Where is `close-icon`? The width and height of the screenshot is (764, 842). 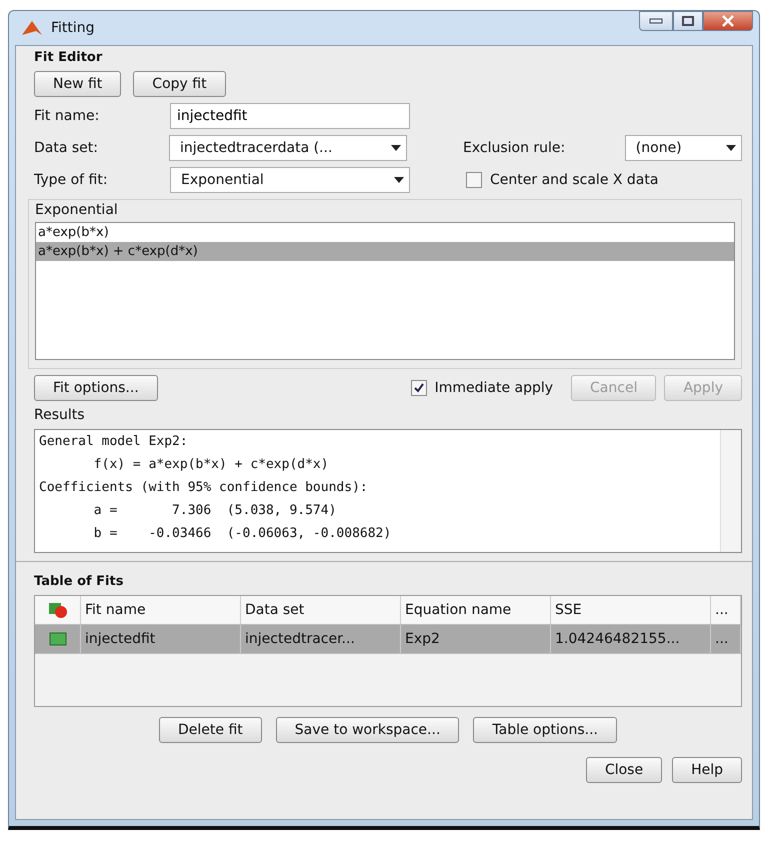 close-icon is located at coordinates (728, 21).